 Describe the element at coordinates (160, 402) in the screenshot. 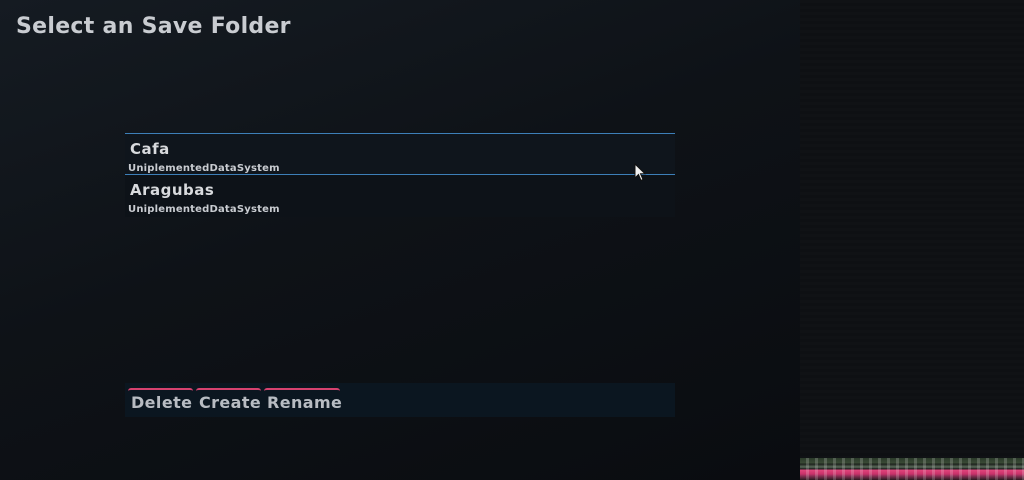

I see `delete-button: Delete` at that location.